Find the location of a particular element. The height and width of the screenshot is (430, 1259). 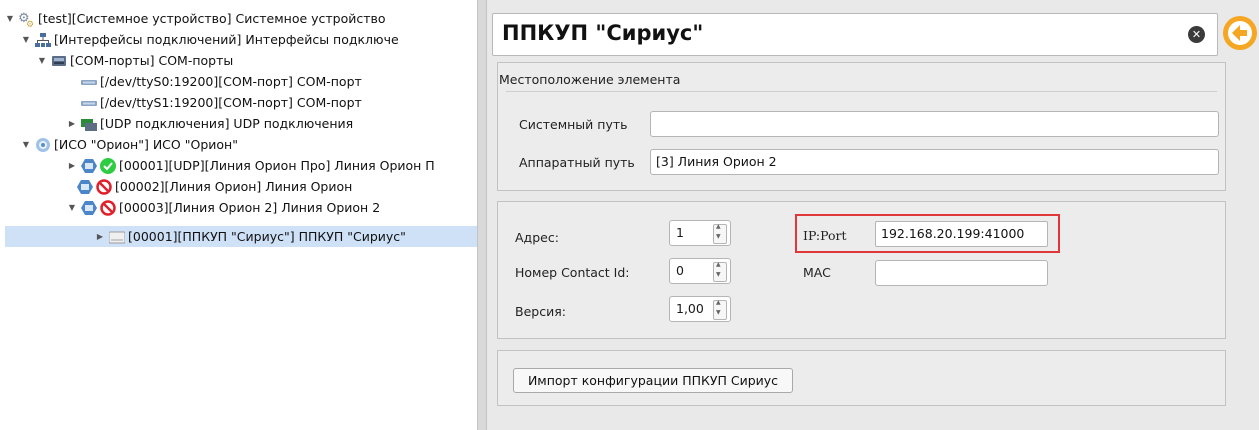

tree-item-label: [00002][Линия Орион] Линия Орион is located at coordinates (234, 186).